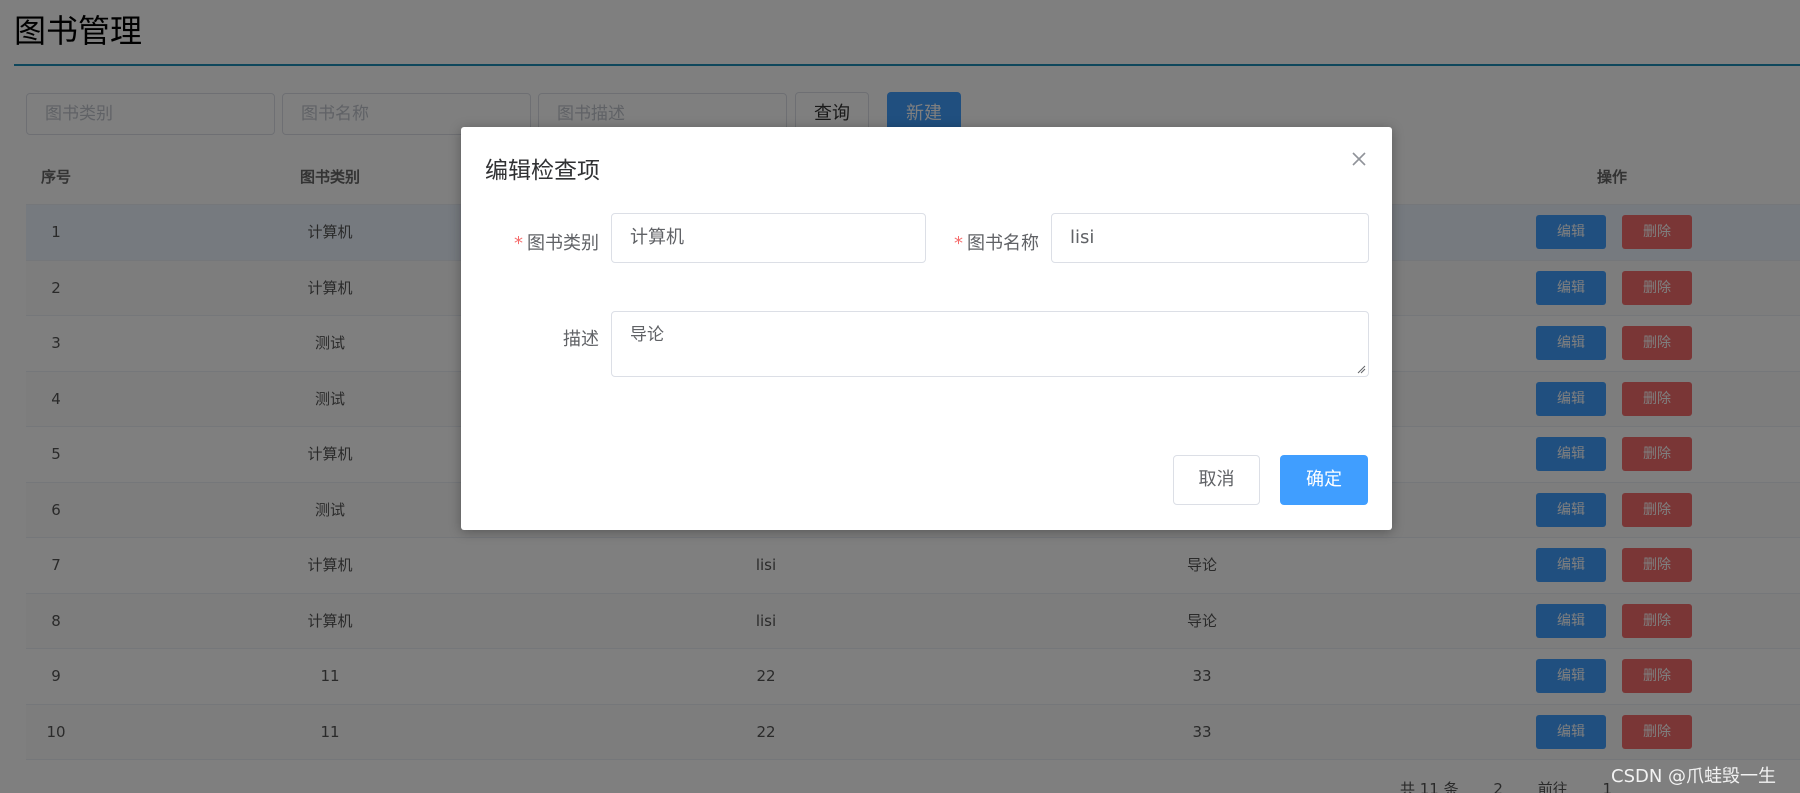  What do you see at coordinates (647, 335) in the screenshot?
I see `desc-textarea-value: 导论` at bounding box center [647, 335].